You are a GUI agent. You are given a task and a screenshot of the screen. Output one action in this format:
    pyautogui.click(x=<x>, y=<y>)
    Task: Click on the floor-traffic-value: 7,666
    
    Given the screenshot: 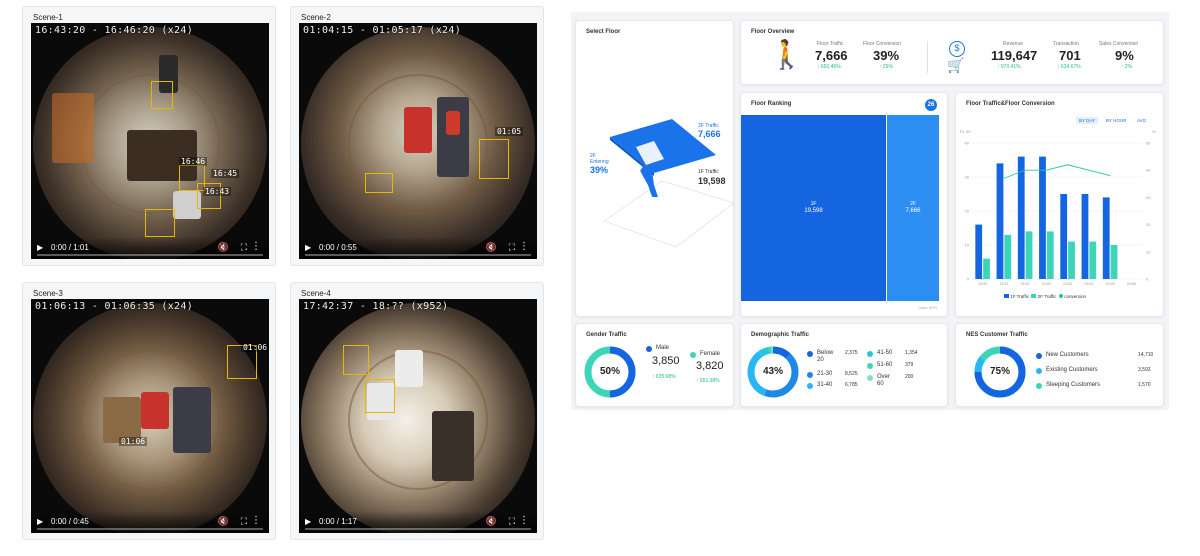 What is the action you would take?
    pyautogui.click(x=831, y=55)
    